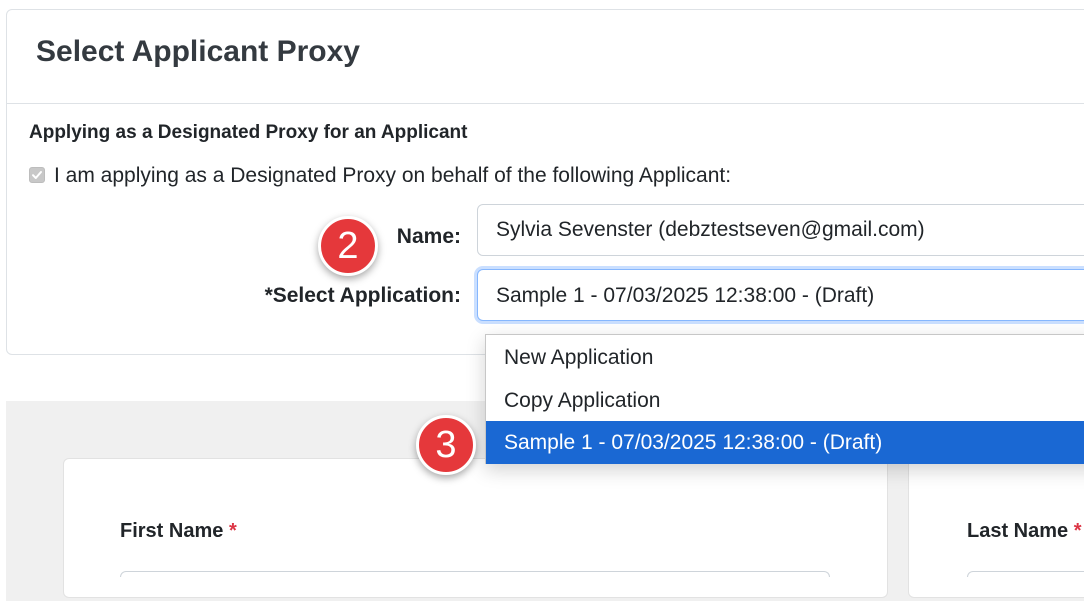 Image resolution: width=1084 pixels, height=601 pixels. I want to click on step-marker-3: 3, so click(446, 445).